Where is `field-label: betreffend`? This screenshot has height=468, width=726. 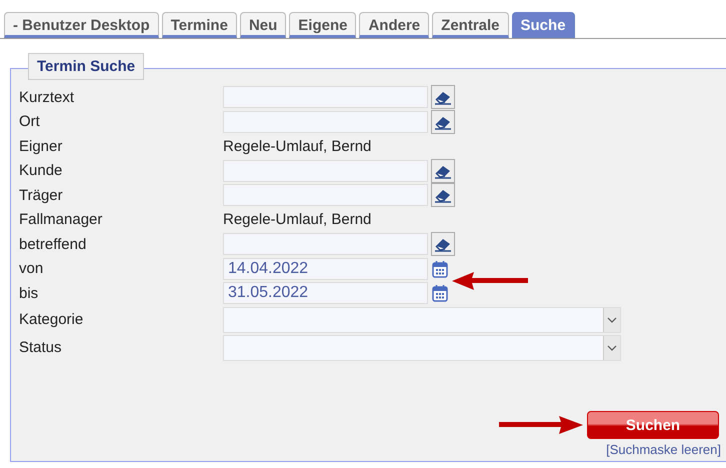
field-label: betreffend is located at coordinates (53, 244).